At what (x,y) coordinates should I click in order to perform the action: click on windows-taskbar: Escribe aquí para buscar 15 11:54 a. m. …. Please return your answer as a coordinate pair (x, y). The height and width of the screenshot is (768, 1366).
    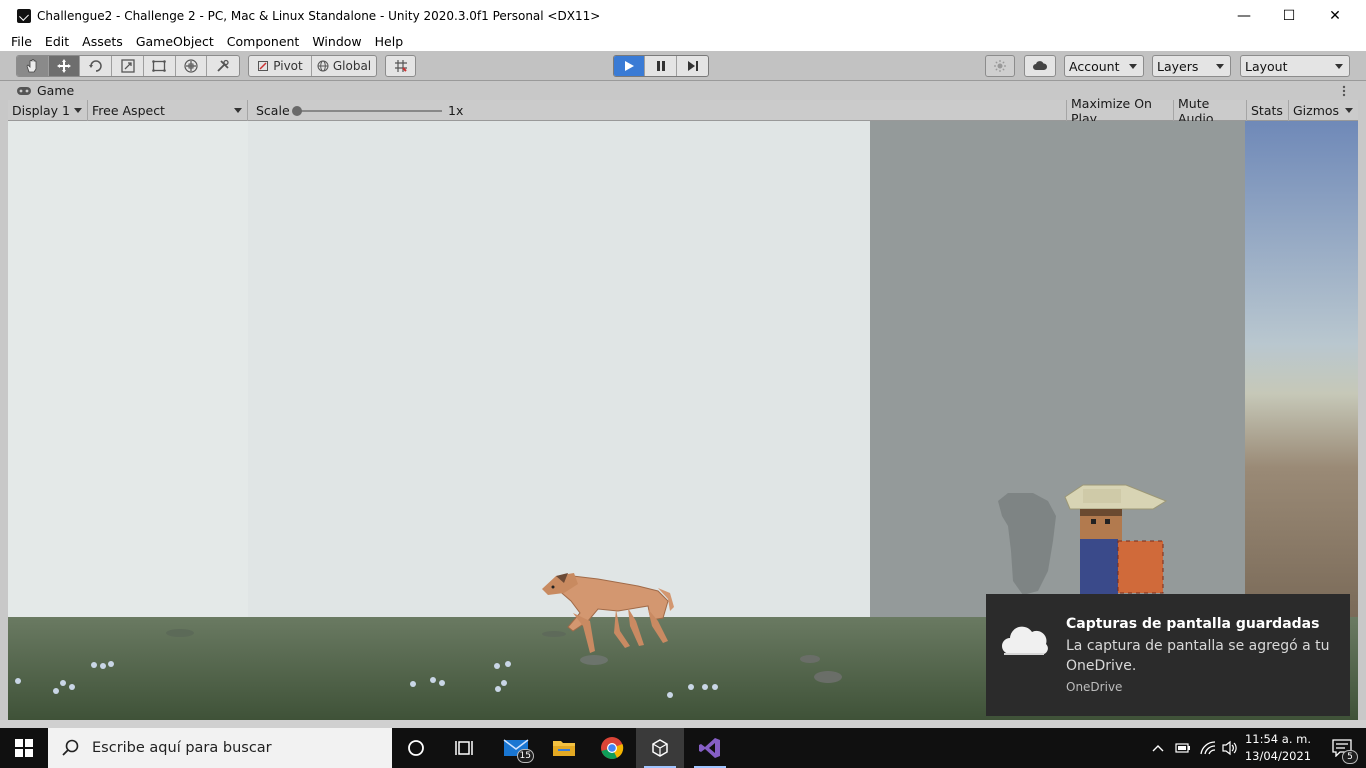
    Looking at the image, I should click on (683, 748).